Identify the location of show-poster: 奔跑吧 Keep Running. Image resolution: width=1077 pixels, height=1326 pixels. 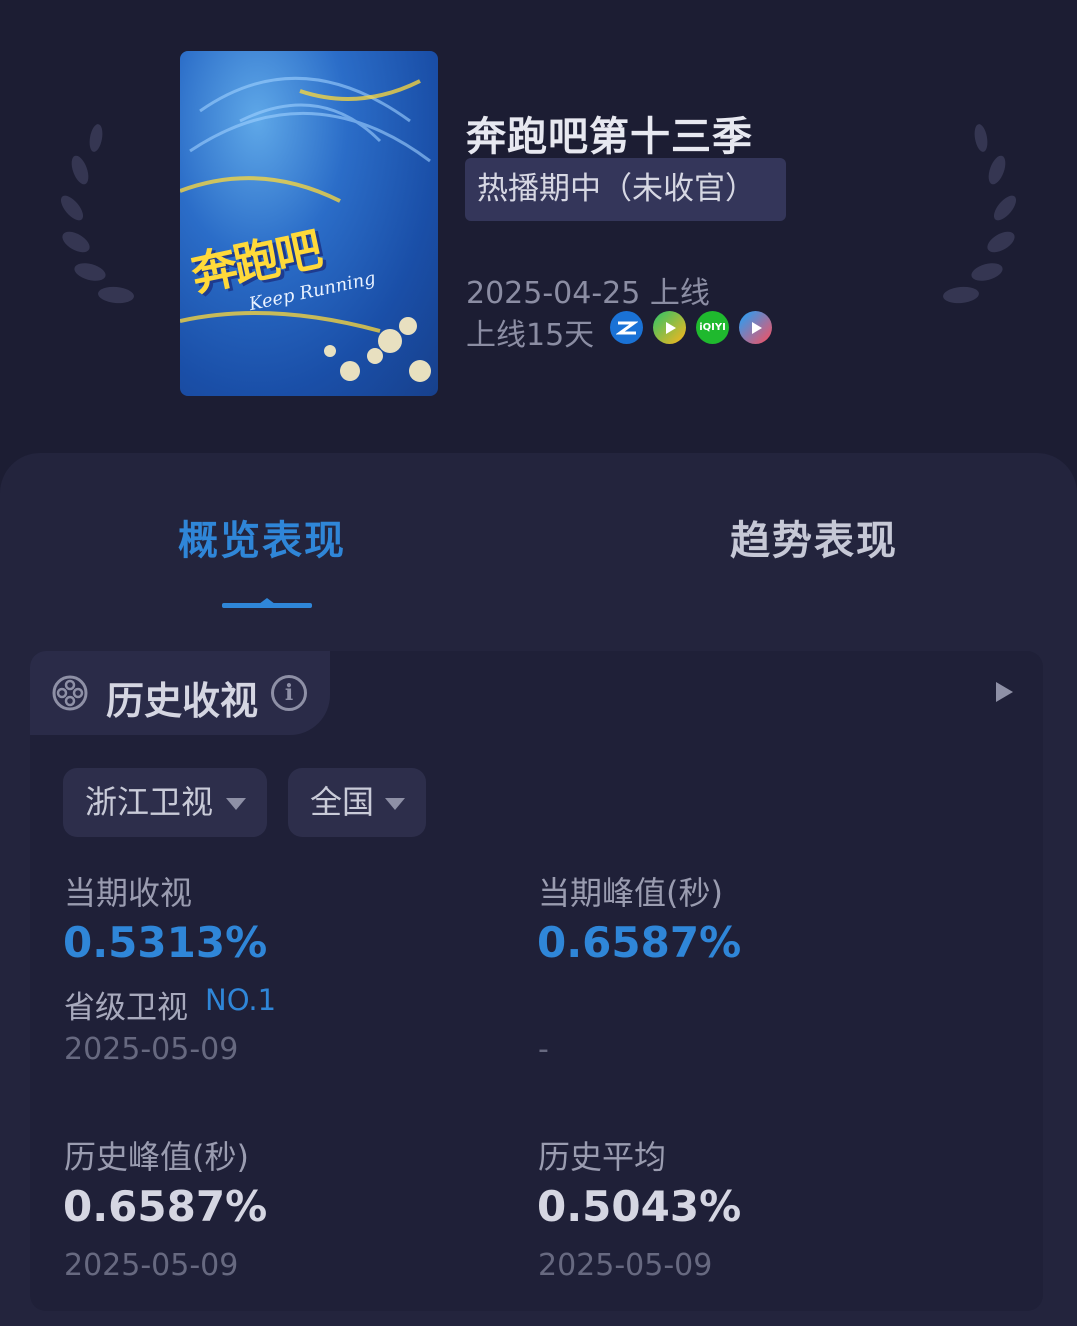
(309, 223).